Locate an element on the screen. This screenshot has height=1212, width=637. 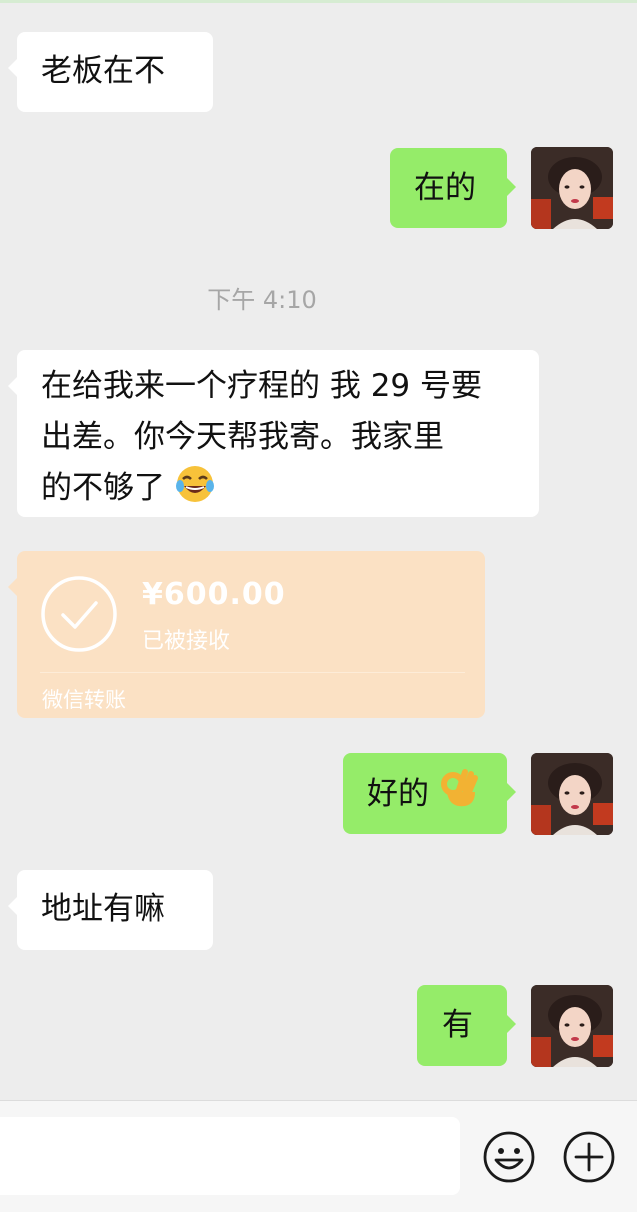
transfer-amount: ¥600.00 is located at coordinates (214, 594).